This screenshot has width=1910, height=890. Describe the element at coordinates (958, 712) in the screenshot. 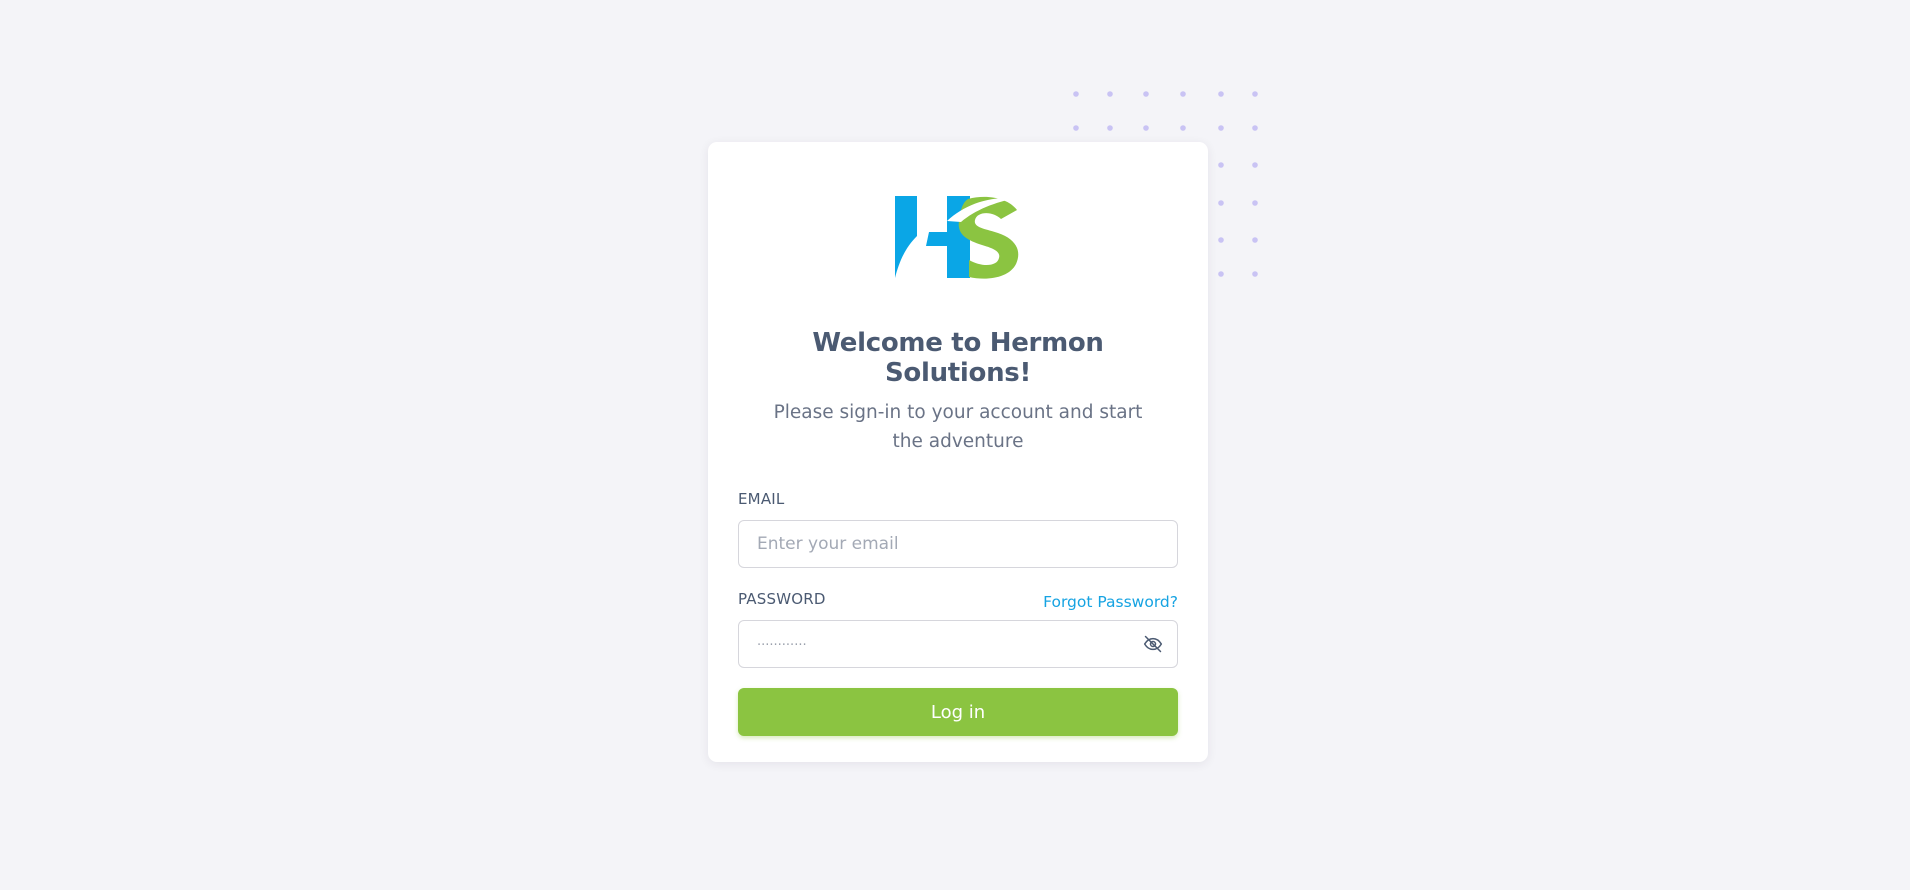

I see `login-button: Log in` at that location.